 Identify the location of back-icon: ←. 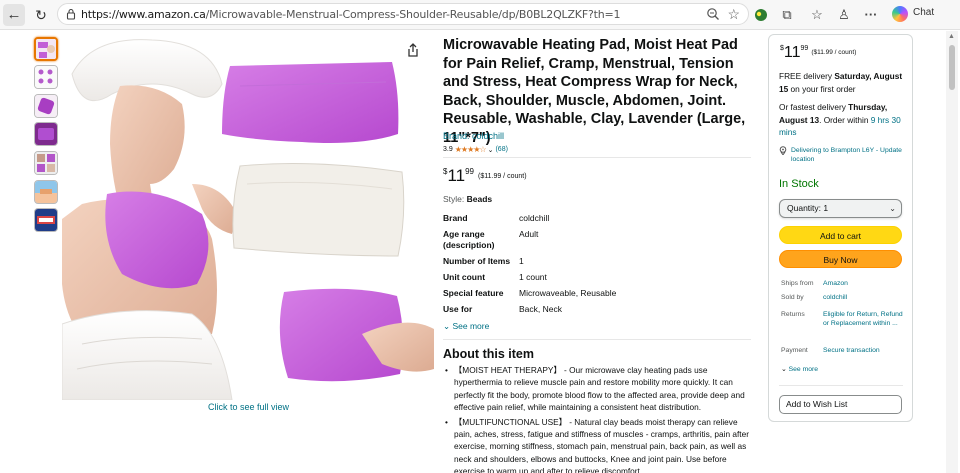
(14, 15).